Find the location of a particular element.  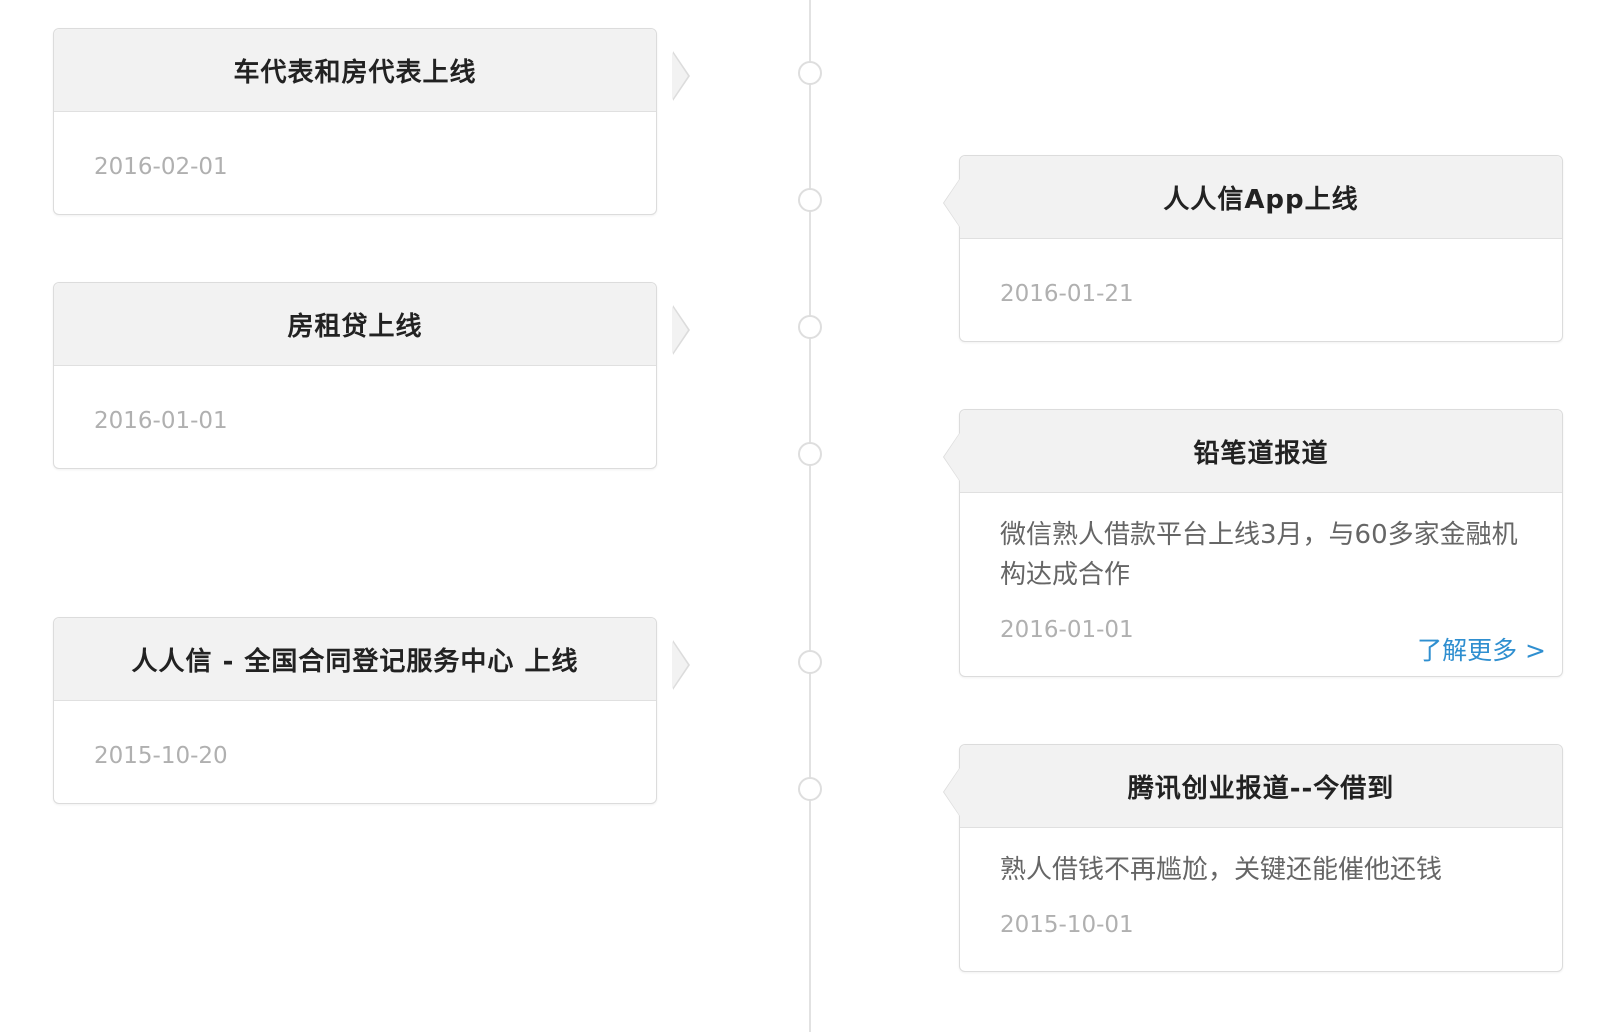

timeline-card: 车代表和房代表上线 2016-02-01 is located at coordinates (371, 121).